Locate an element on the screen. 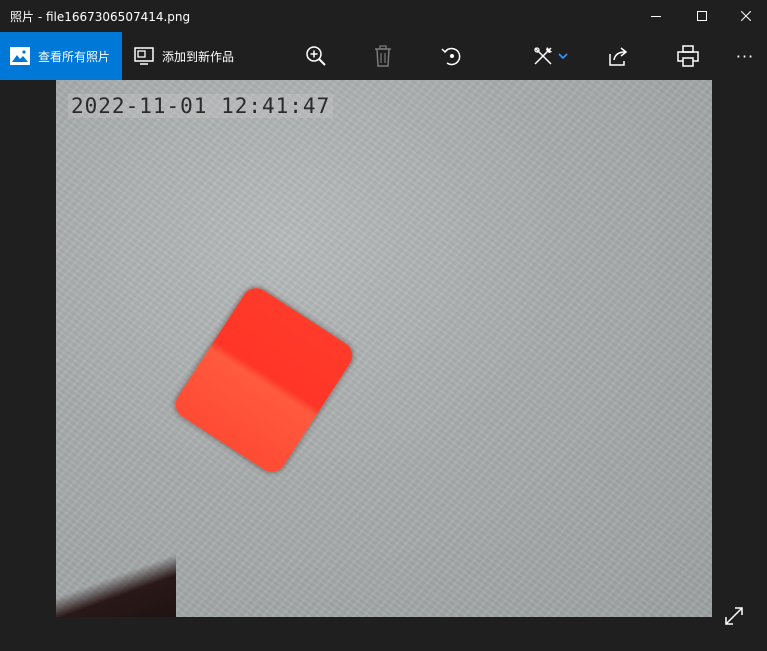 This screenshot has height=651, width=767. toolbar: 查看所有照片 添加到新作品 ··· is located at coordinates (383, 56).